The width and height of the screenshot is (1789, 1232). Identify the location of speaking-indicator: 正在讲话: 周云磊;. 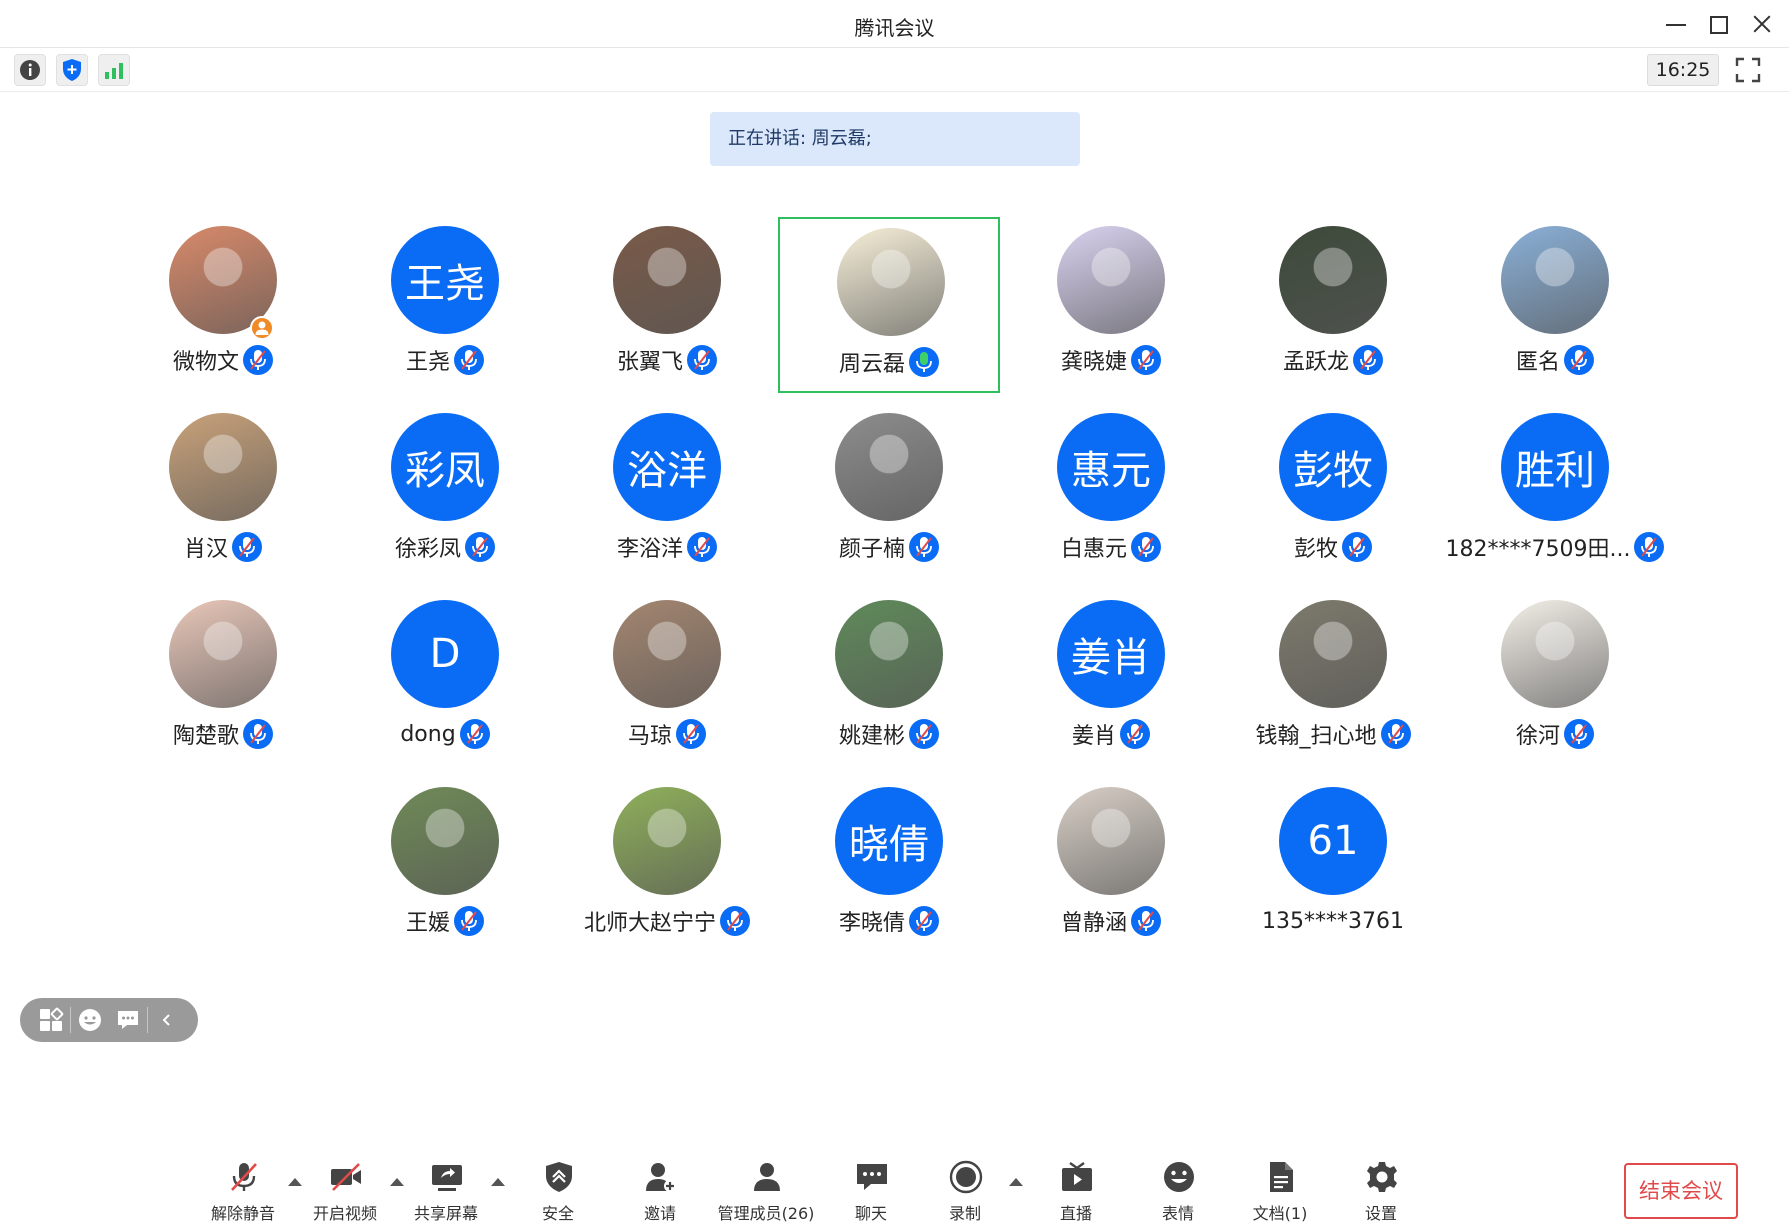
(895, 139).